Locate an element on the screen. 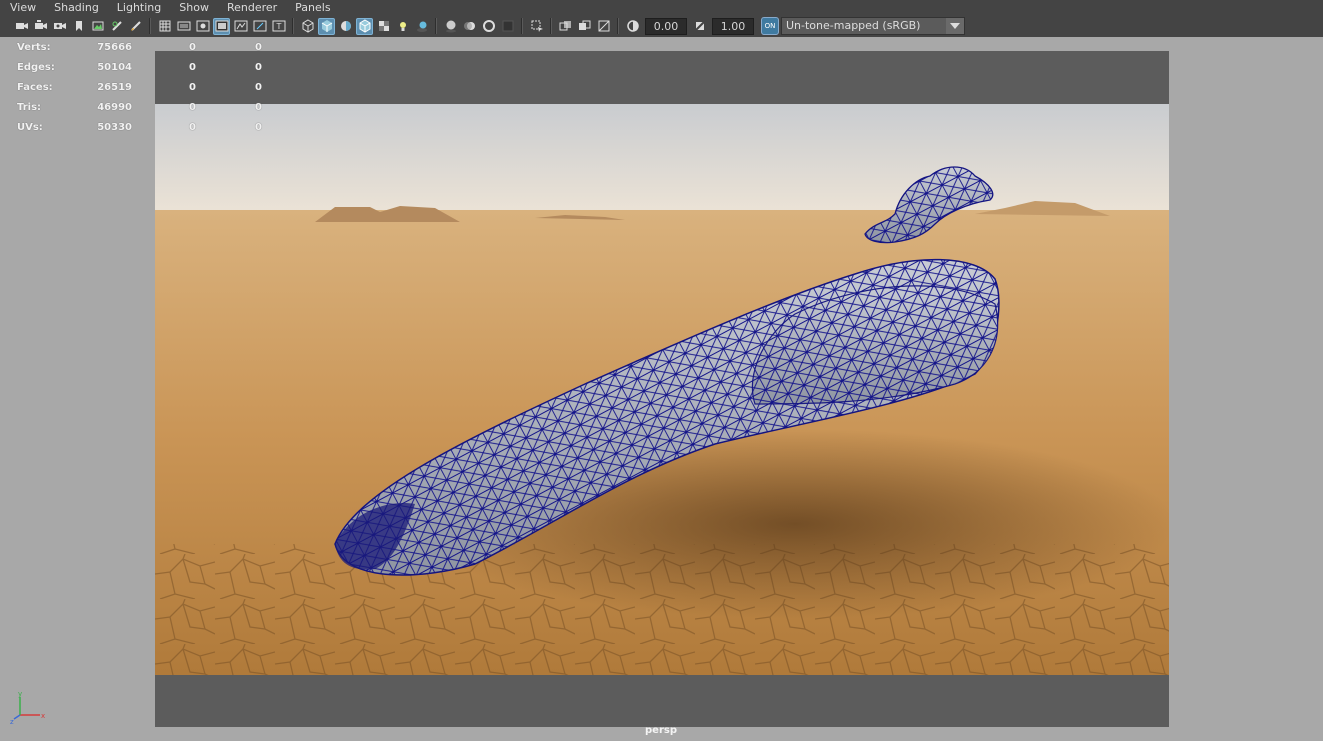 The image size is (1323, 741). gate-mask-bottom is located at coordinates (662, 701).